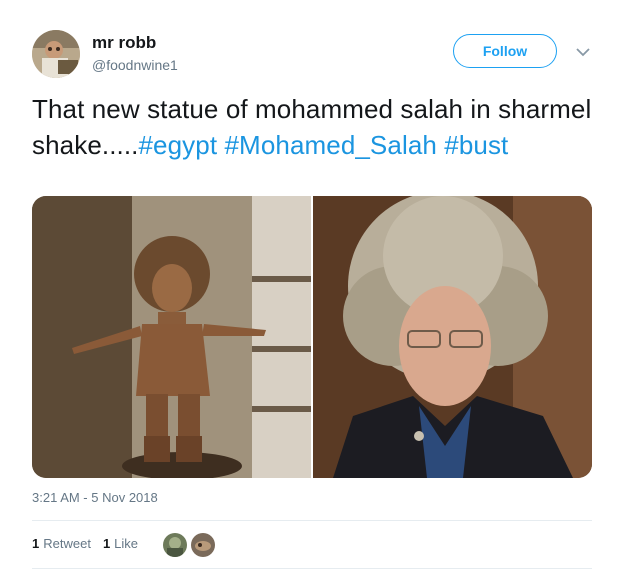 The height and width of the screenshot is (576, 626). I want to click on like-count: 1, so click(106, 543).